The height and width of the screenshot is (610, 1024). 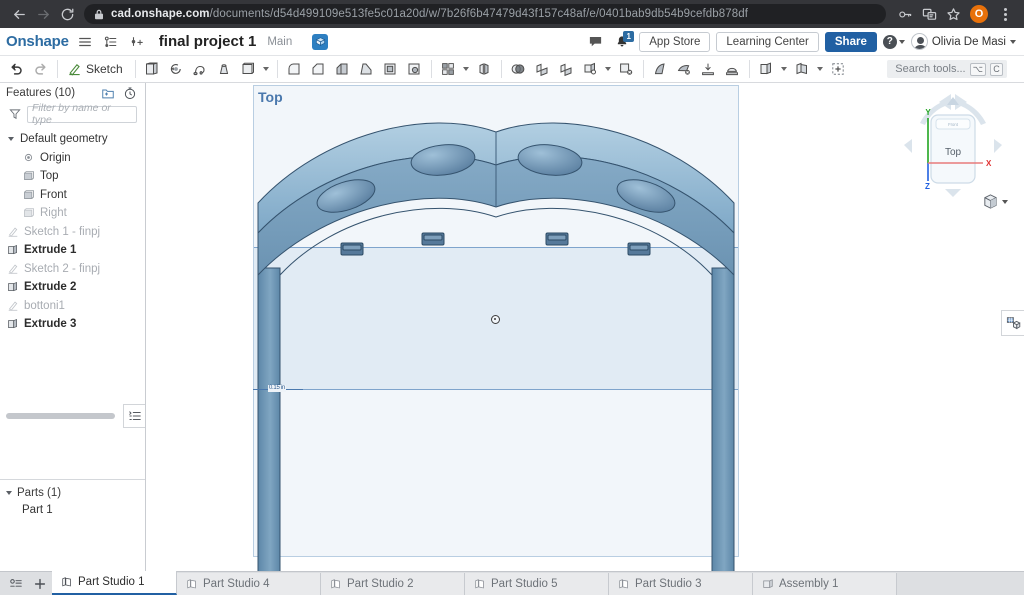 I want to click on browser-profile-avatar: O, so click(x=979, y=14).